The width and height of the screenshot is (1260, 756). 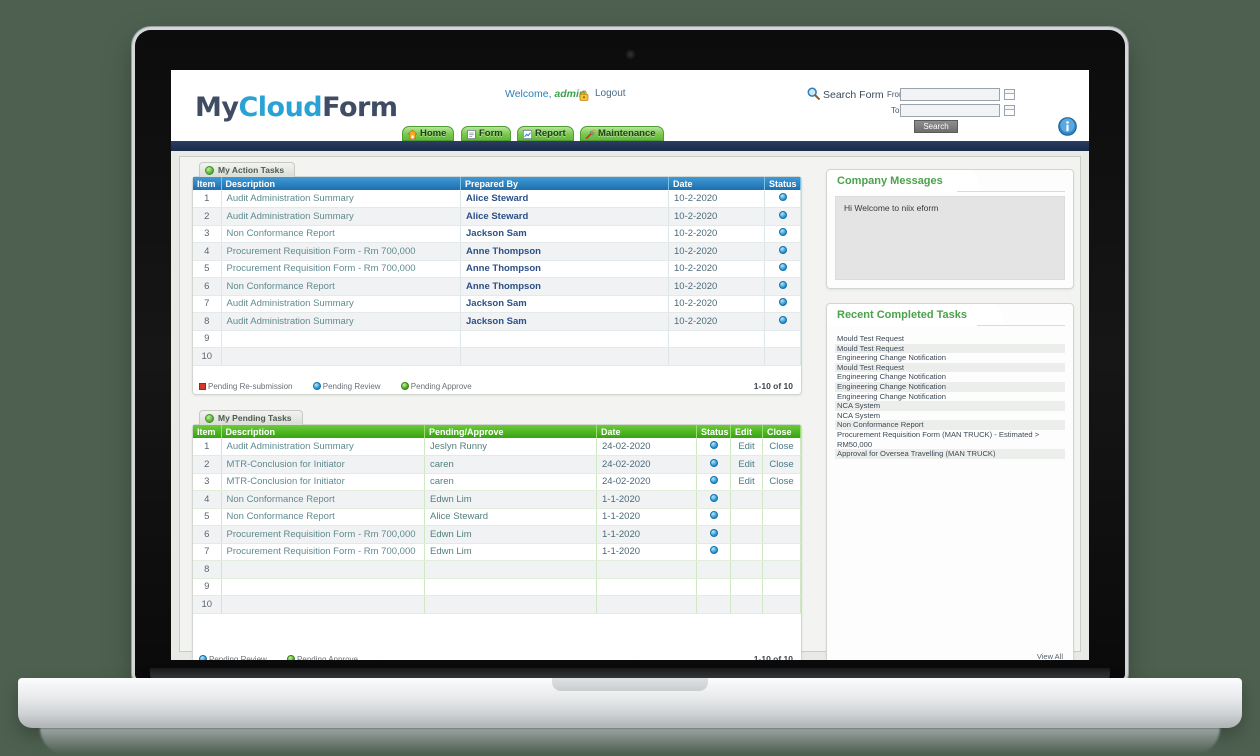 What do you see at coordinates (564, 216) in the screenshot?
I see `cell-prepared-by: Alice Steward` at bounding box center [564, 216].